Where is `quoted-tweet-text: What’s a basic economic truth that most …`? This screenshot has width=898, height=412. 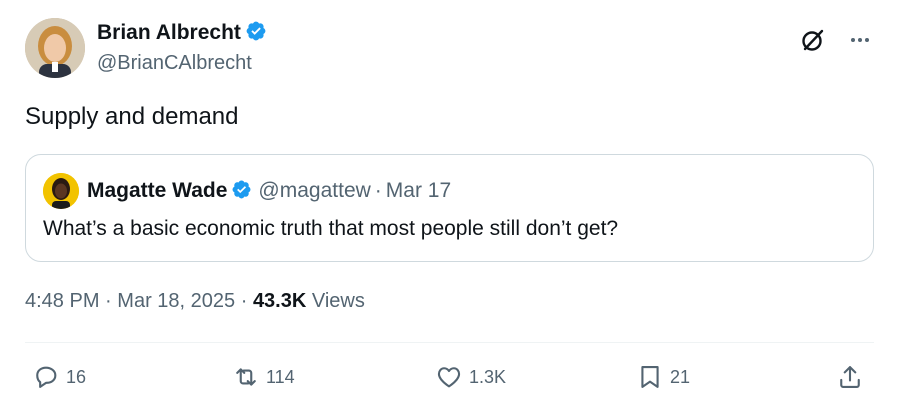 quoted-tweet-text: What’s a basic economic truth that most … is located at coordinates (331, 228).